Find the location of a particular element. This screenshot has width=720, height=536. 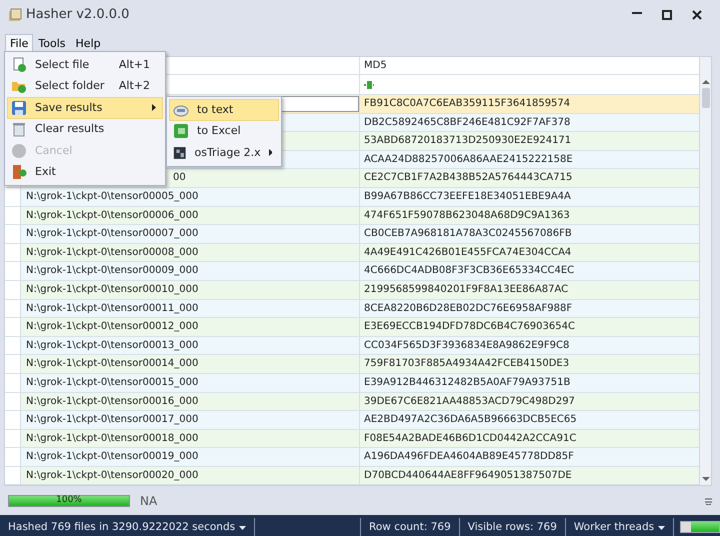

table-row: N:\grok-1\ckpt-0\tensor00013_000 CC034F565D3F3936834E8A9862E9F9C8 is located at coordinates (352, 346).